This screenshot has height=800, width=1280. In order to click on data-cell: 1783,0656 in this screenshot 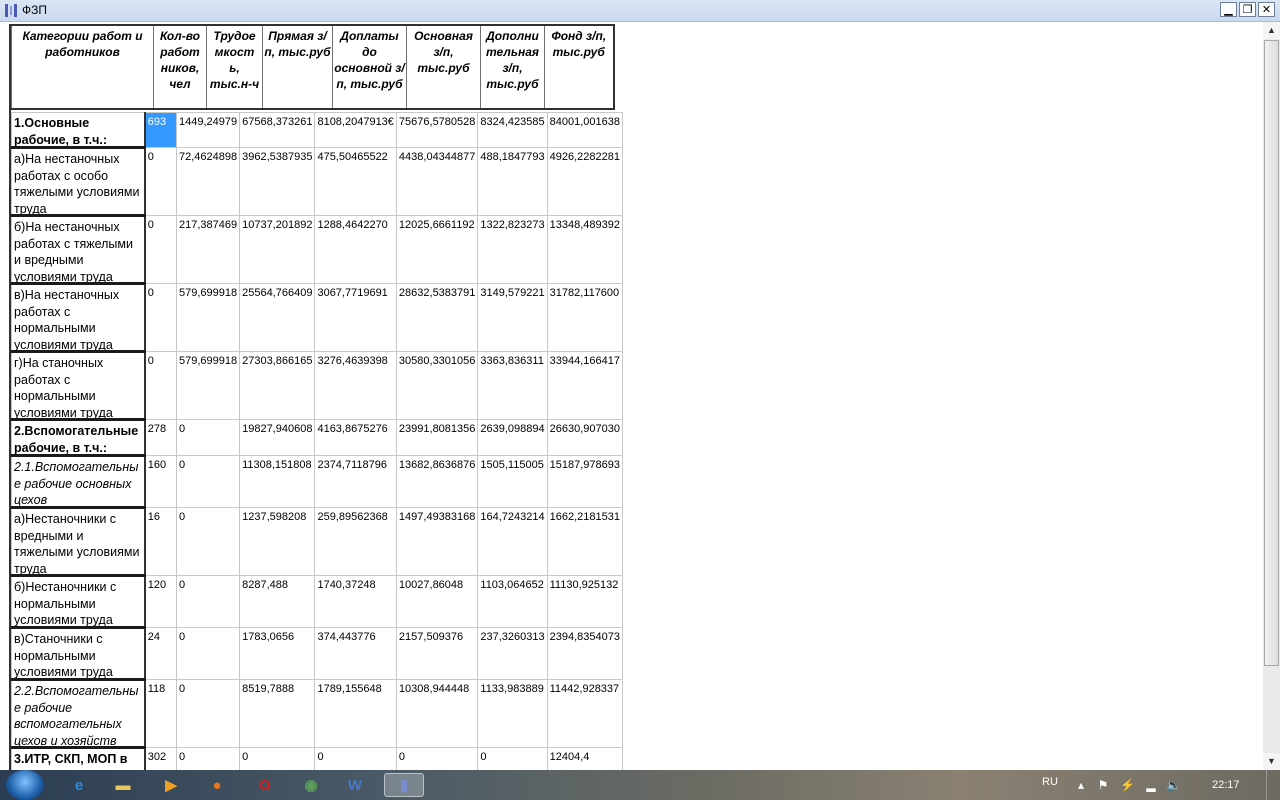, I will do `click(277, 653)`.